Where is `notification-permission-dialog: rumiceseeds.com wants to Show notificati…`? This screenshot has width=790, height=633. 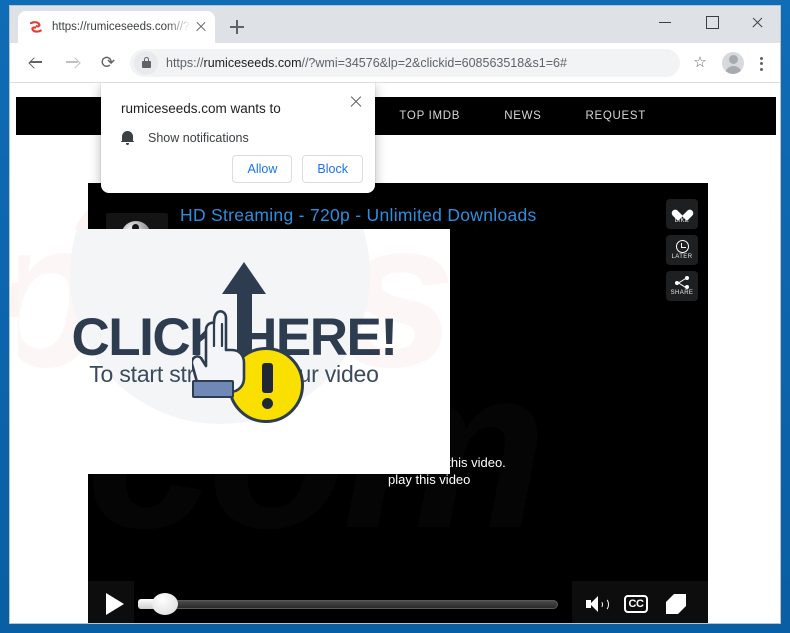 notification-permission-dialog: rumiceseeds.com wants to Show notificati… is located at coordinates (238, 138).